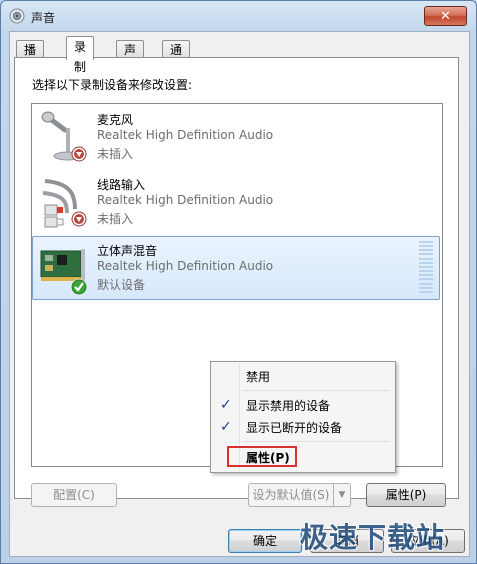  Describe the element at coordinates (426, 267) in the screenshot. I see `level-meter` at that location.